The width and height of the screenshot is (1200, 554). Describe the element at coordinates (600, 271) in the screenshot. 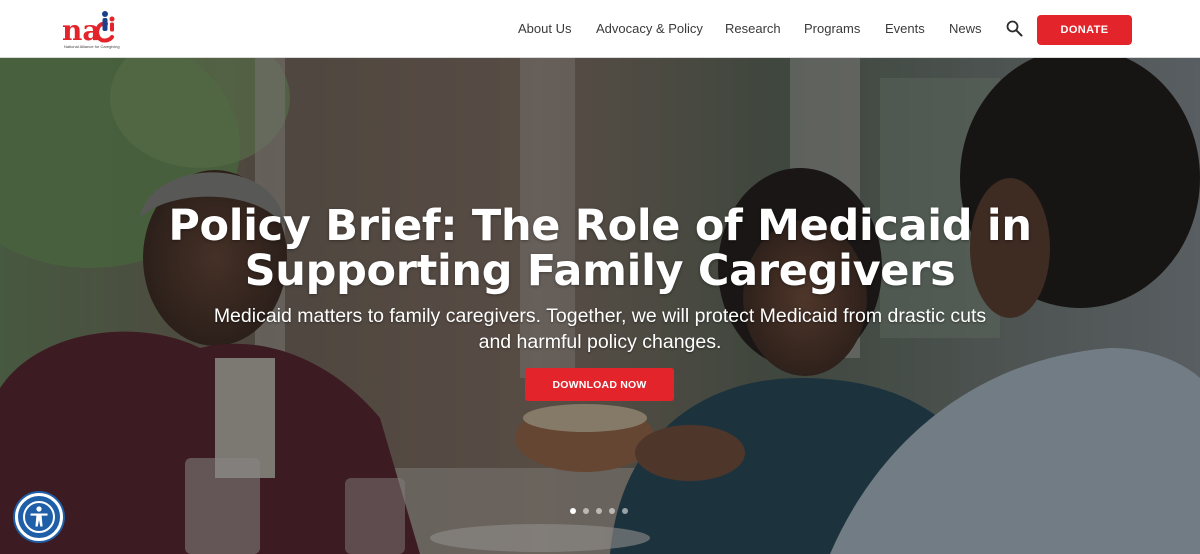

I see `hero-title-line-2: Supporting Family Caregivers` at that location.